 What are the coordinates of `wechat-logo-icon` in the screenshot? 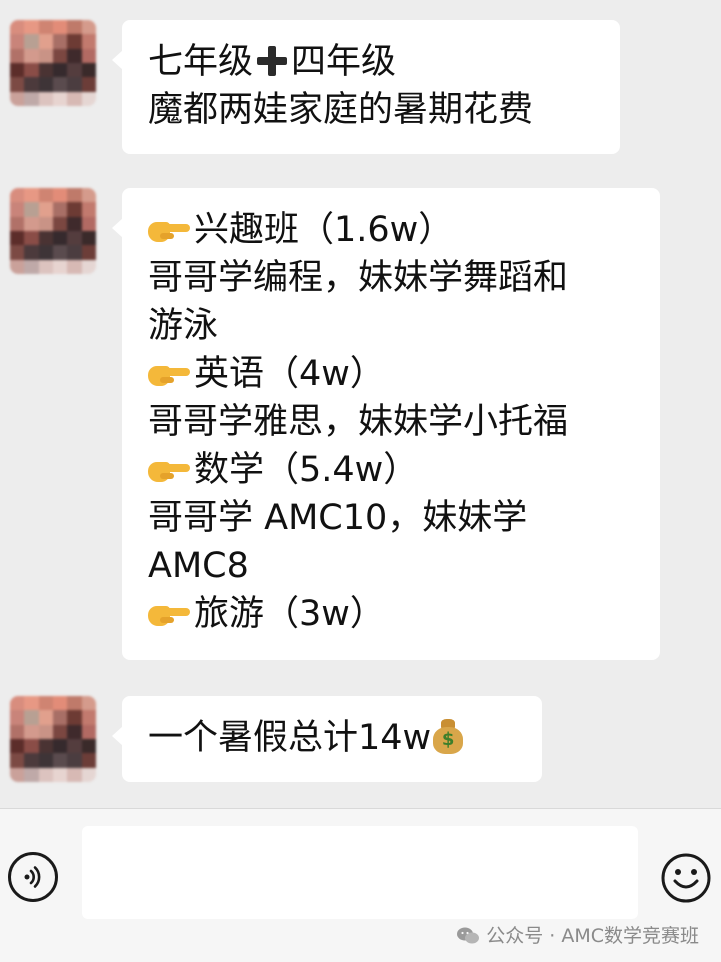 It's located at (468, 935).